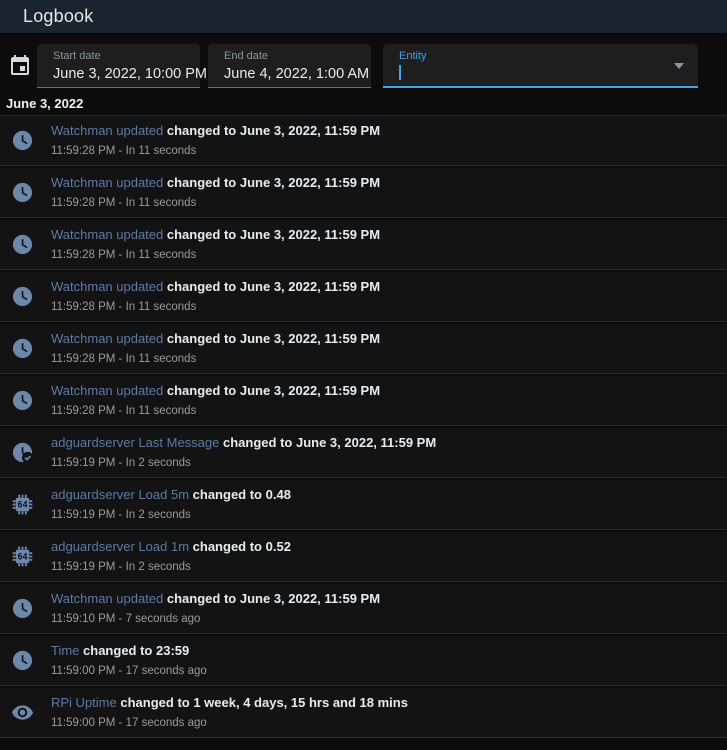 The height and width of the screenshot is (750, 727). I want to click on entry-message: Time changed to 23:59, so click(129, 651).